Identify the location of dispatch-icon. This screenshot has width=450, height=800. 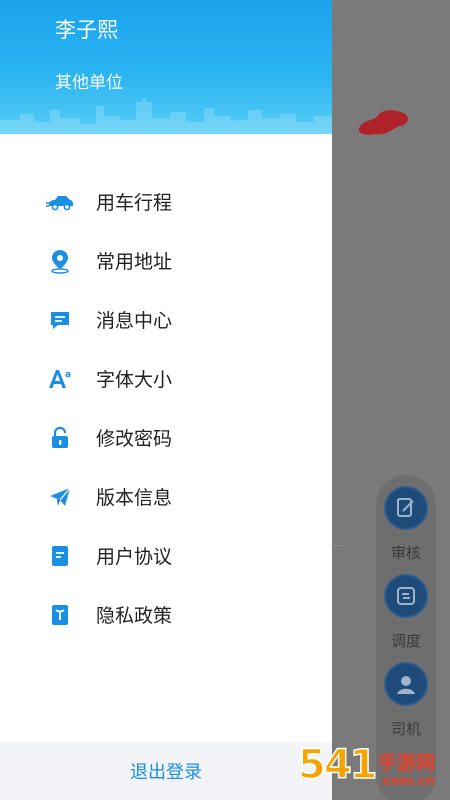
(406, 596).